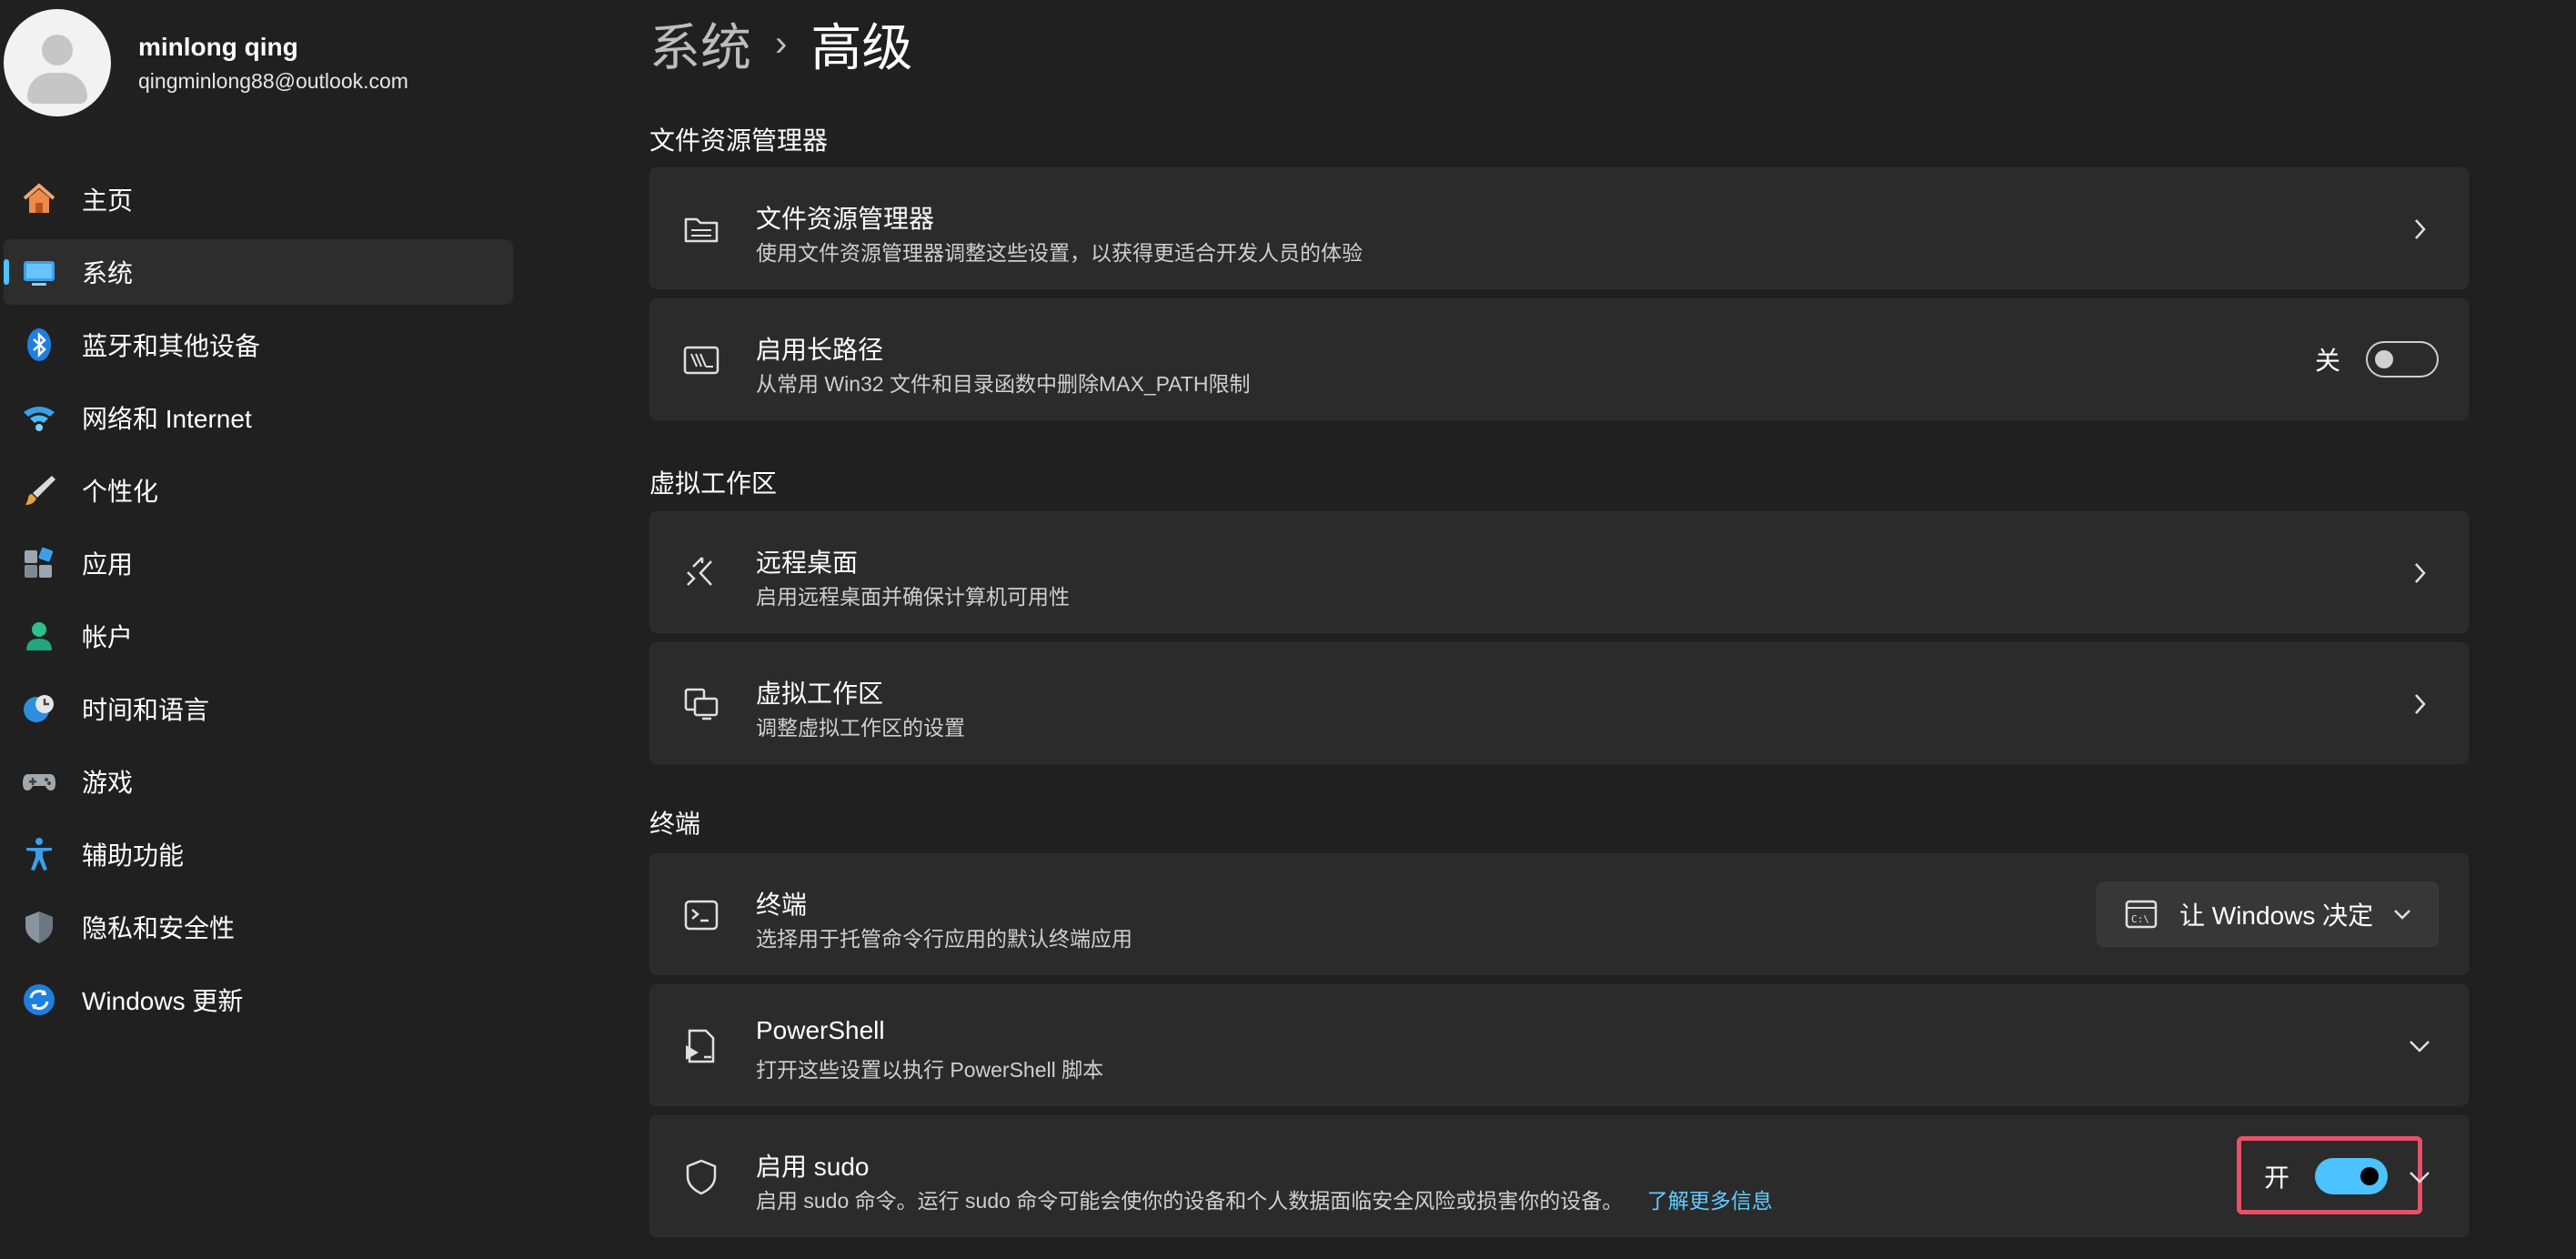 This screenshot has height=1259, width=2576. I want to click on learn-more-link: 了解更多信息, so click(1710, 1201).